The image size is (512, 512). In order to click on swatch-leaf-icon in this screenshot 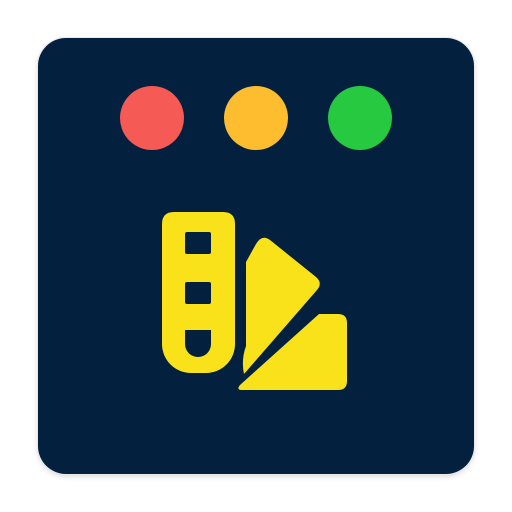, I will do `click(292, 313)`.